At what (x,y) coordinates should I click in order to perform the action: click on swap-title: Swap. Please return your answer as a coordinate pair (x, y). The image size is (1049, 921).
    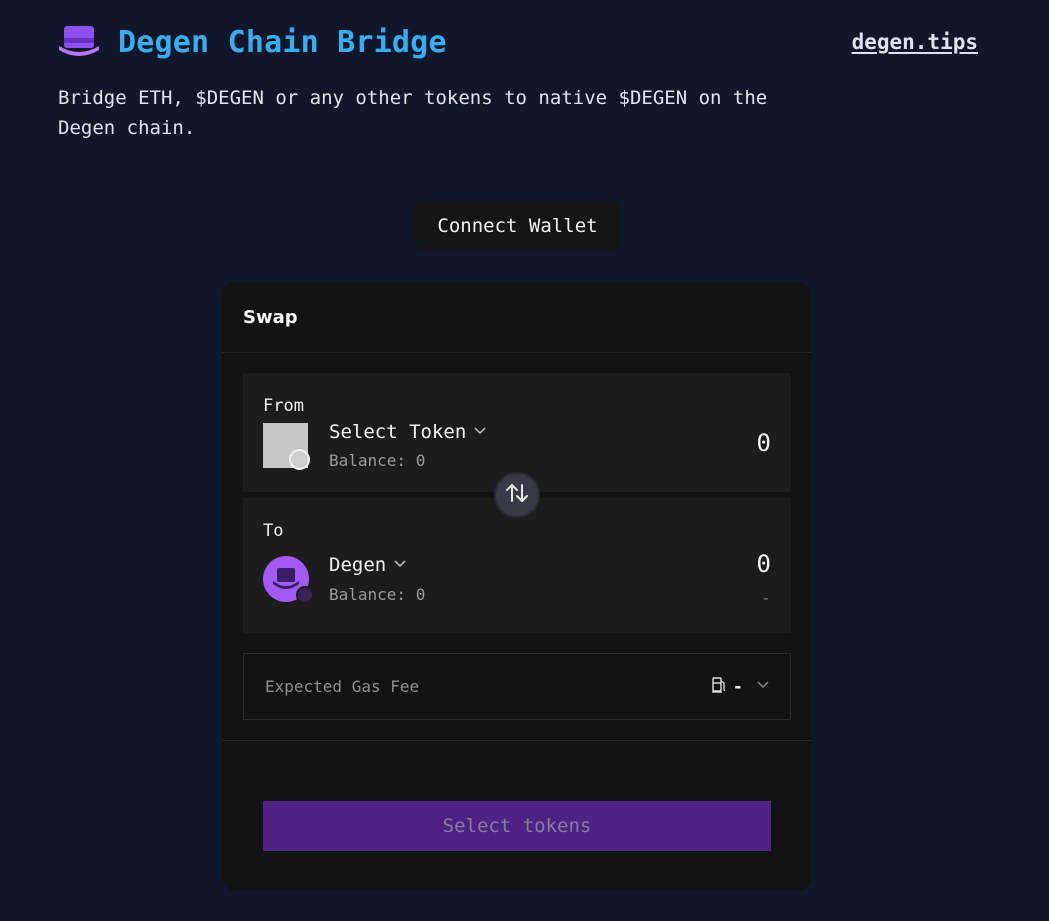
    Looking at the image, I should click on (270, 317).